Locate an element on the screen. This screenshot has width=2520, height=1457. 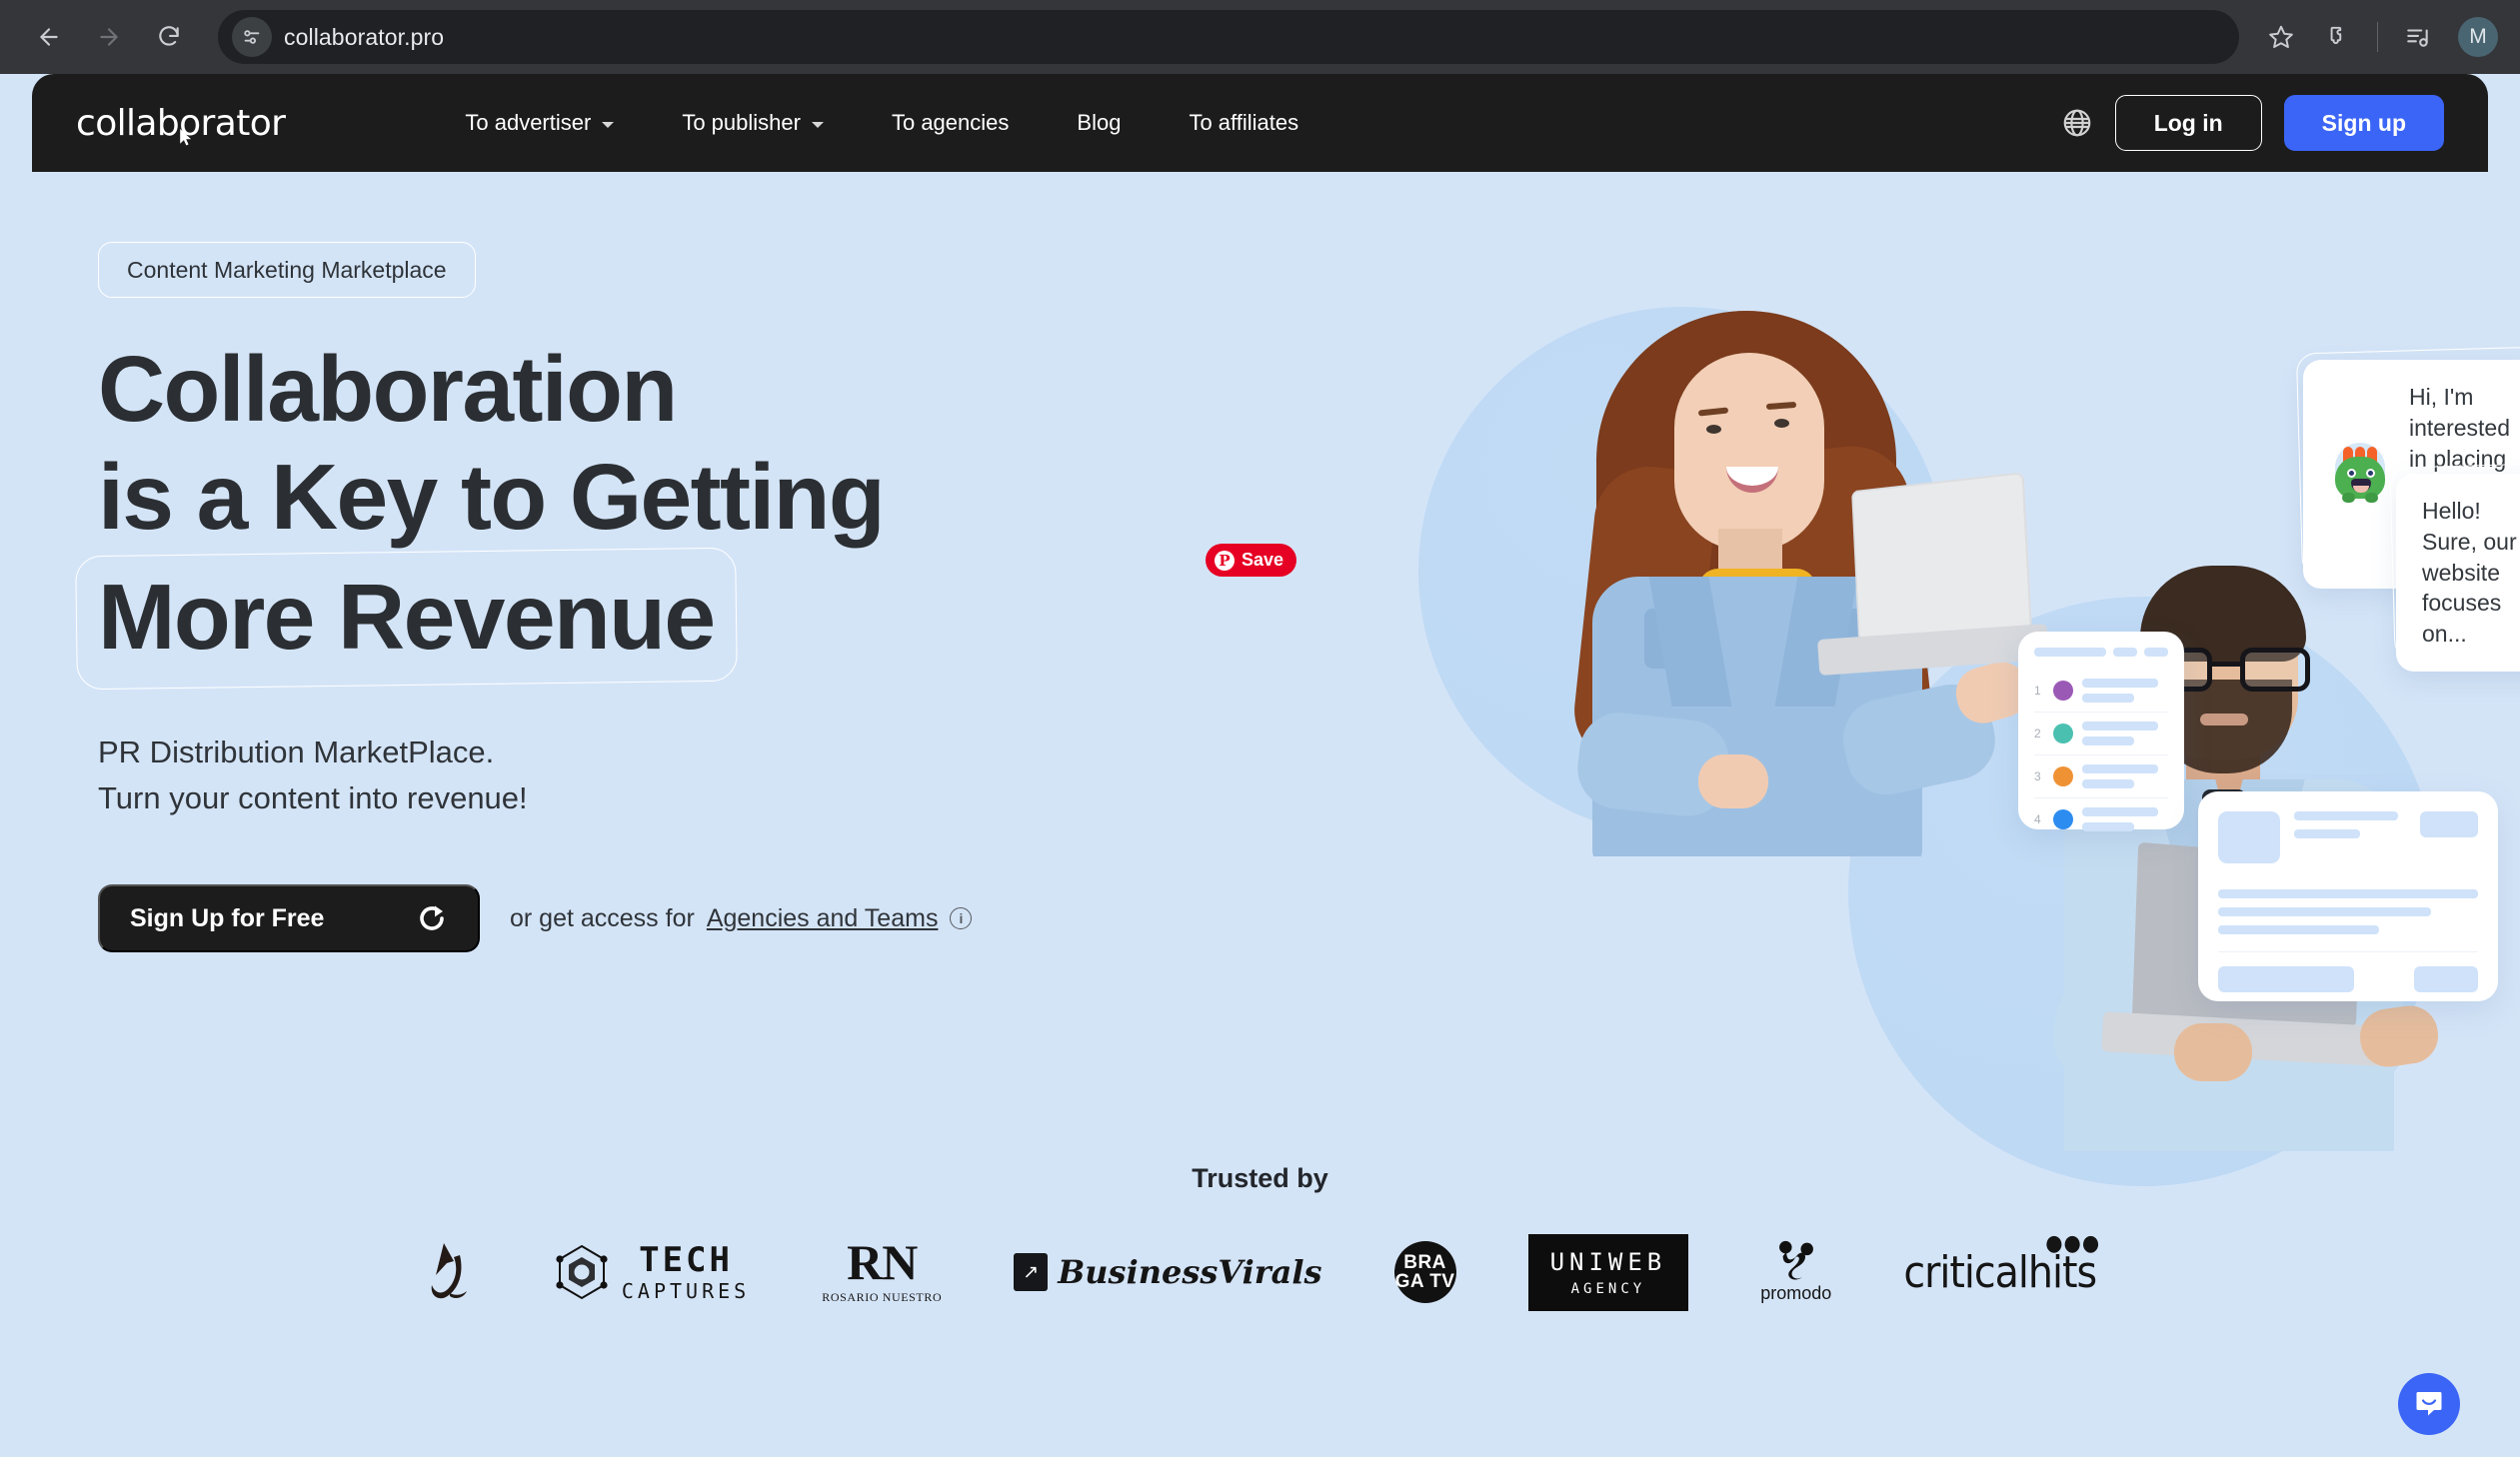
mock-button is located at coordinates (2449, 824).